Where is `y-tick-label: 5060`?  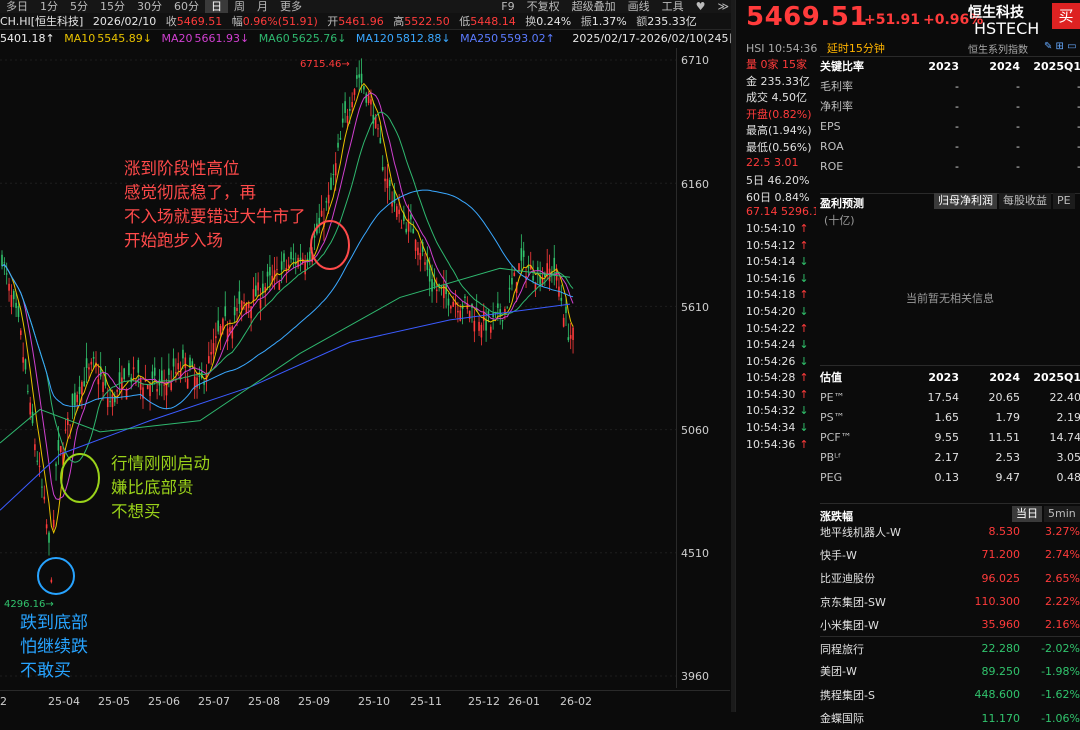 y-tick-label: 5060 is located at coordinates (695, 430).